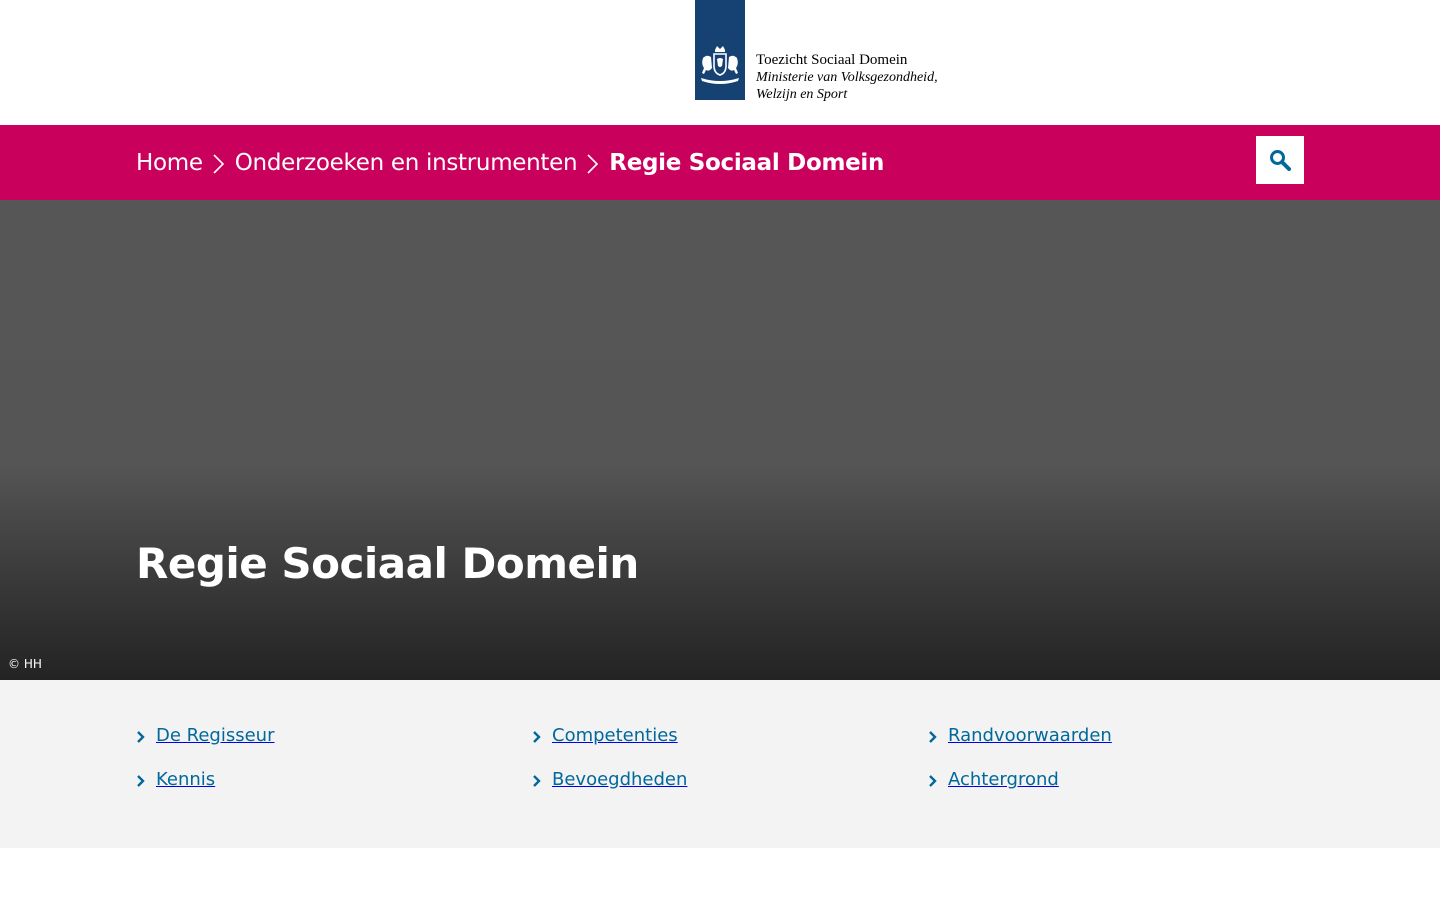 The height and width of the screenshot is (900, 1440). I want to click on subnav-link-achtergrond: Achtergrond, so click(993, 779).